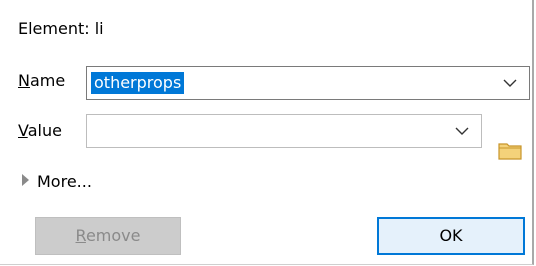  What do you see at coordinates (25, 180) in the screenshot?
I see `triangle-right-icon` at bounding box center [25, 180].